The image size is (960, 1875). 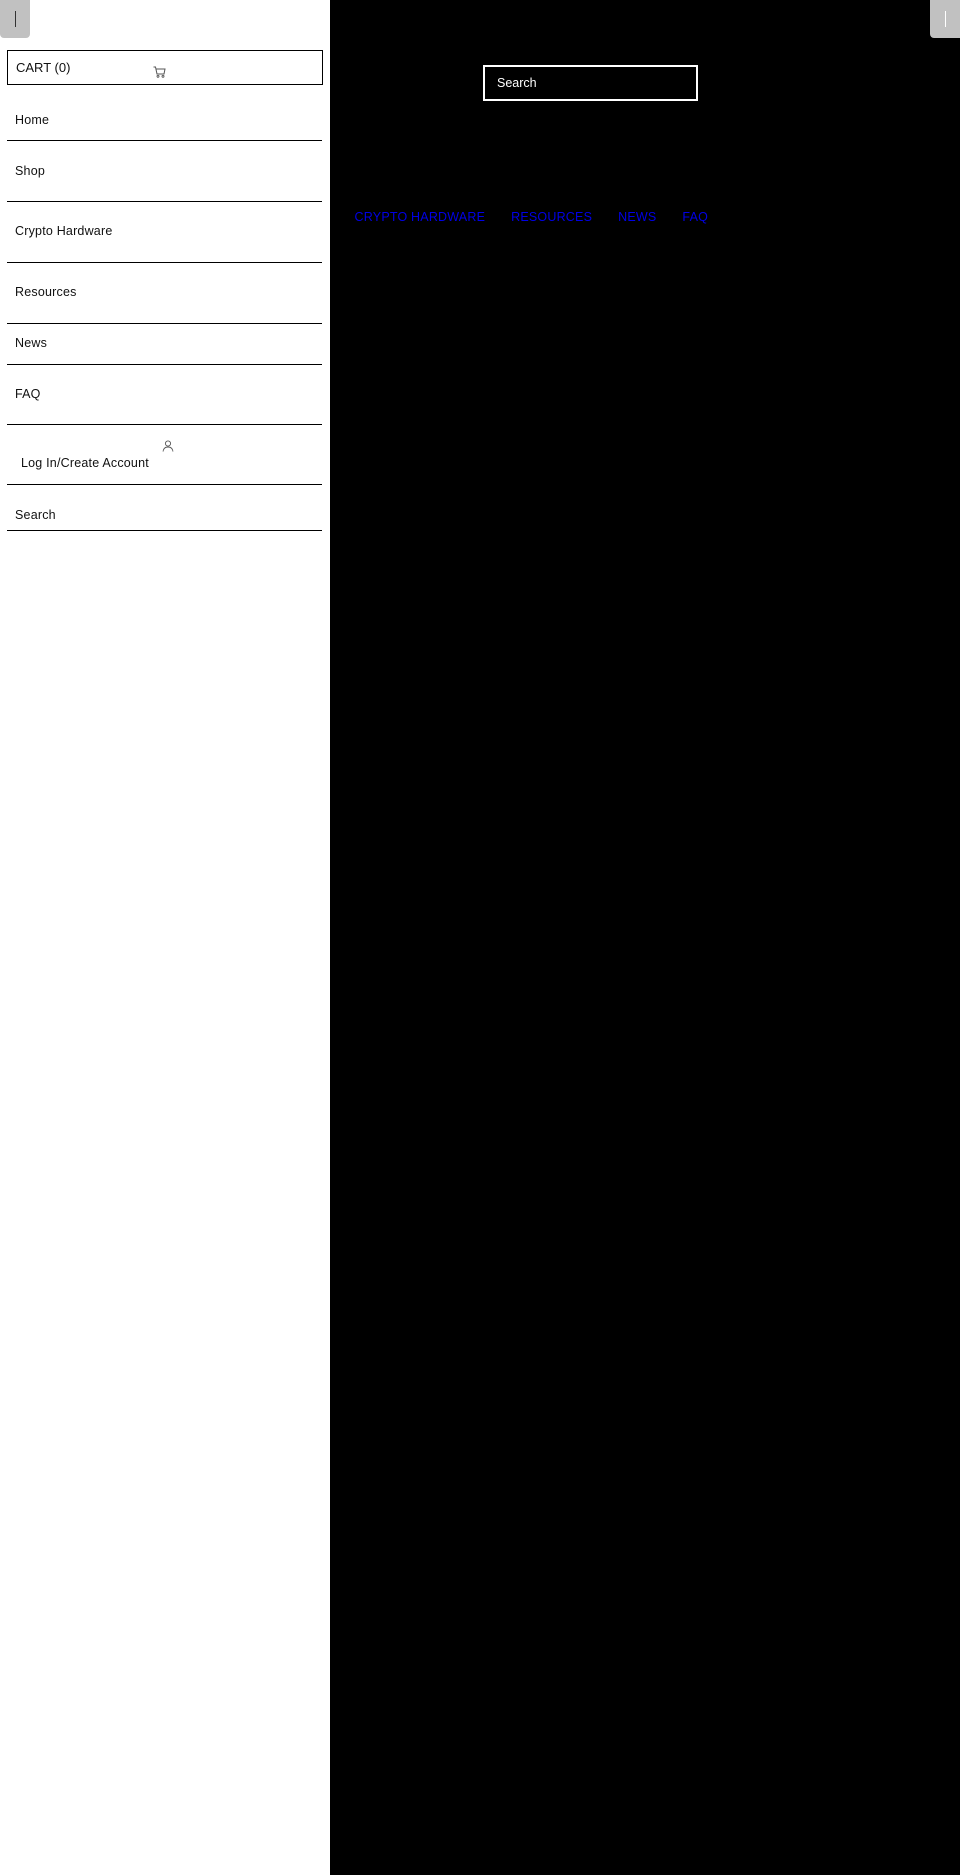 I want to click on menu-toggle-button-right, so click(x=945, y=19).